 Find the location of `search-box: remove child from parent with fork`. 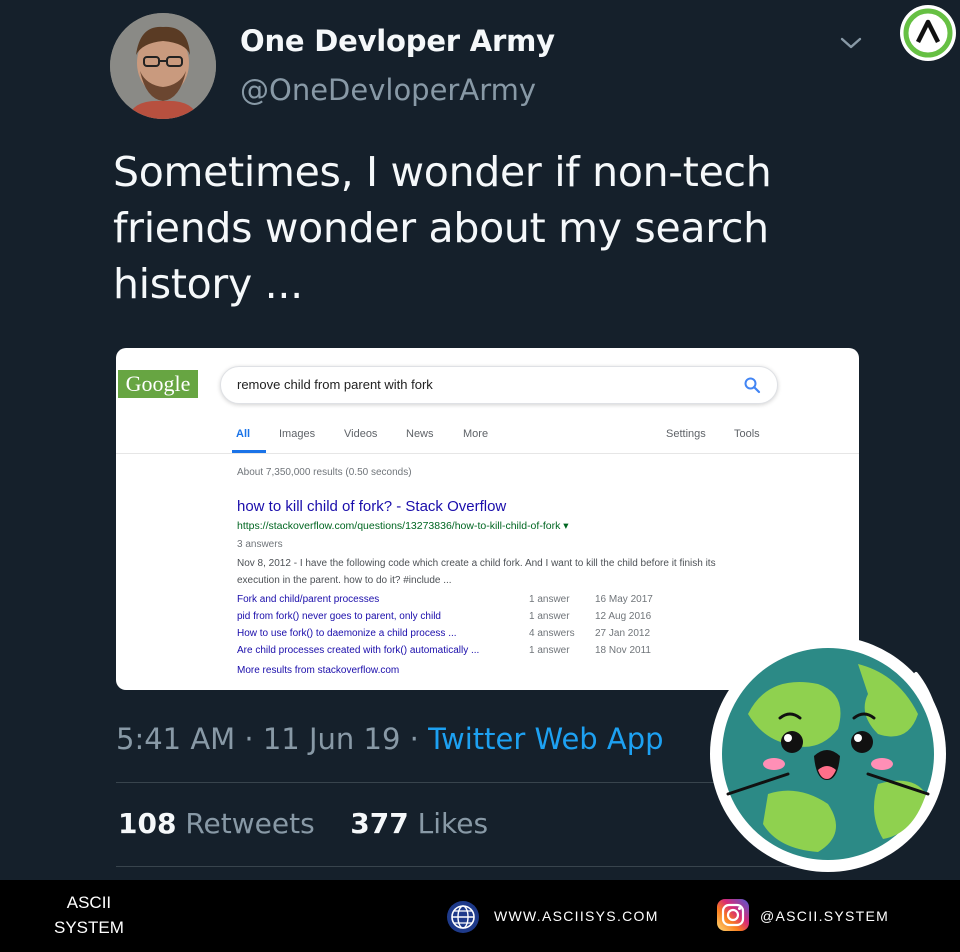

search-box: remove child from parent with fork is located at coordinates (499, 385).